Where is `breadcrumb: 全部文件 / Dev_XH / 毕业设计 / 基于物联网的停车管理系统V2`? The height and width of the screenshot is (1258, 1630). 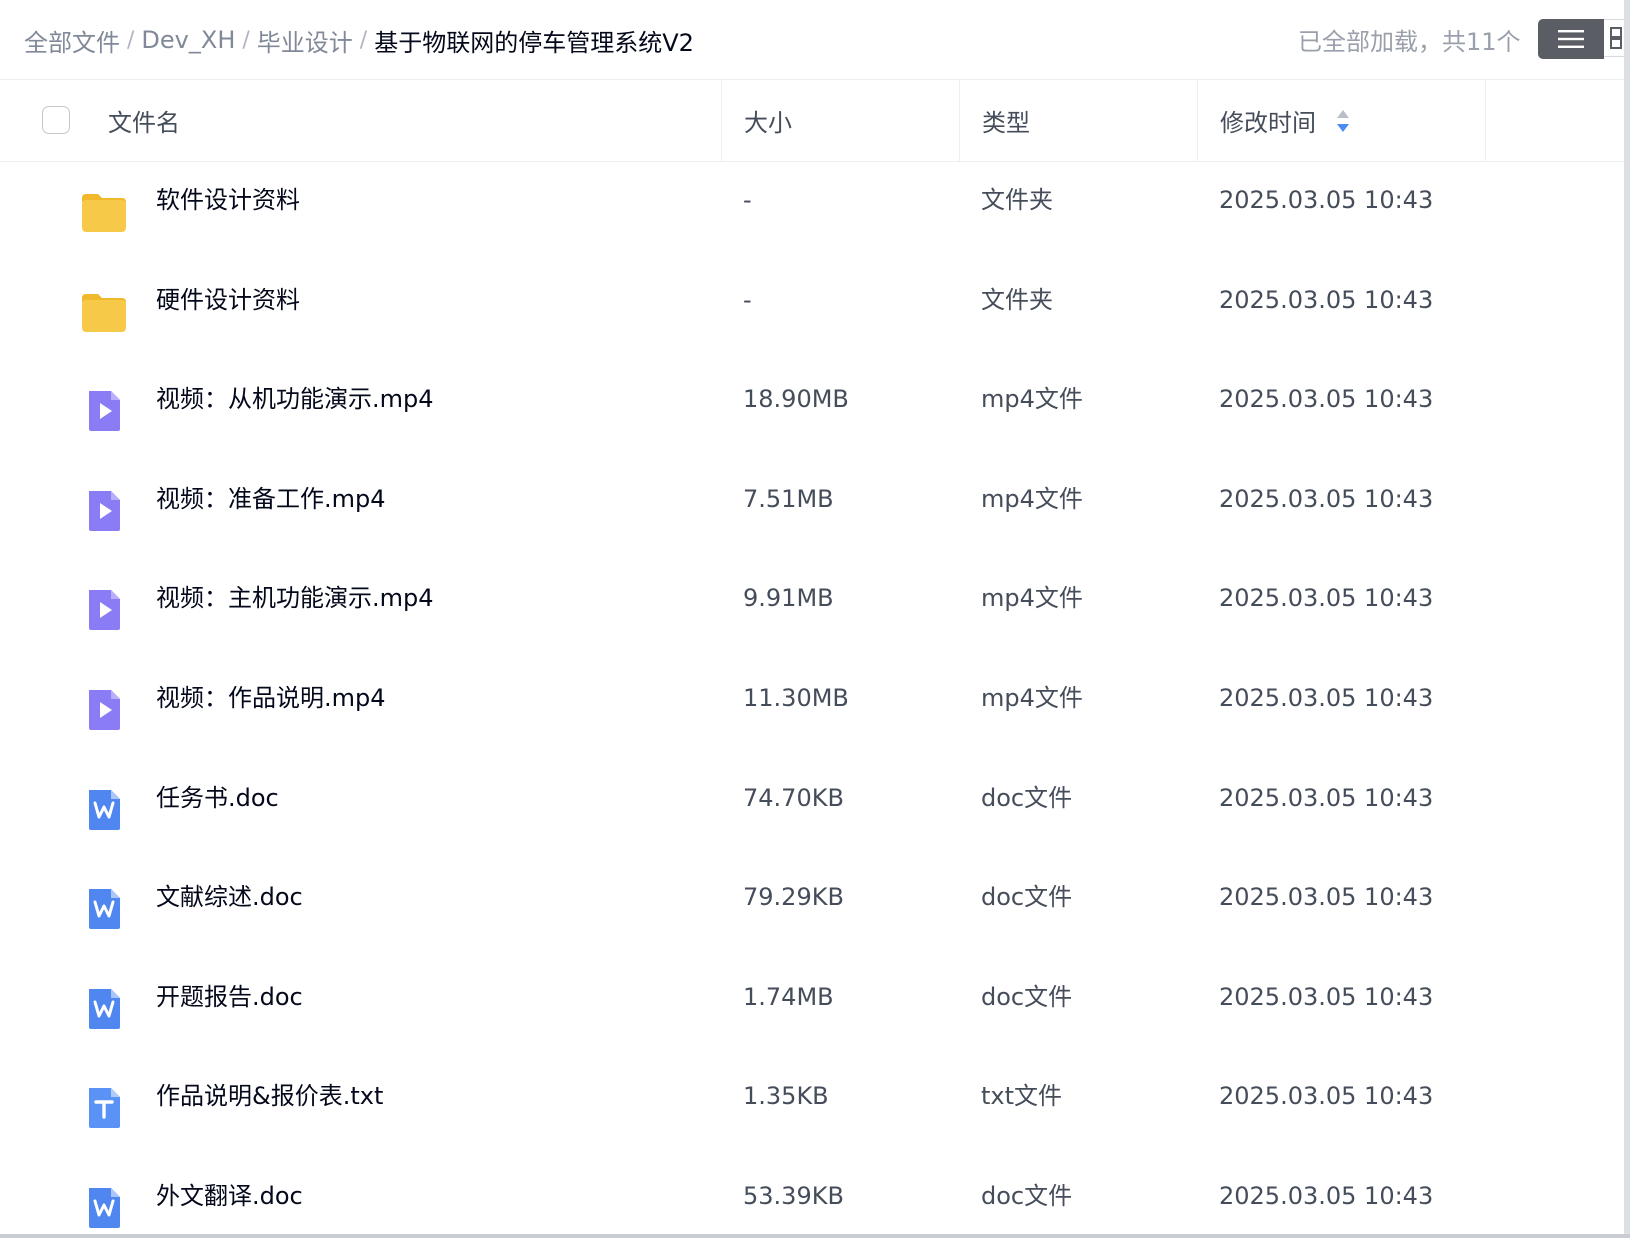 breadcrumb: 全部文件 / Dev_XH / 毕业设计 / 基于物联网的停车管理系统V2 is located at coordinates (359, 40).